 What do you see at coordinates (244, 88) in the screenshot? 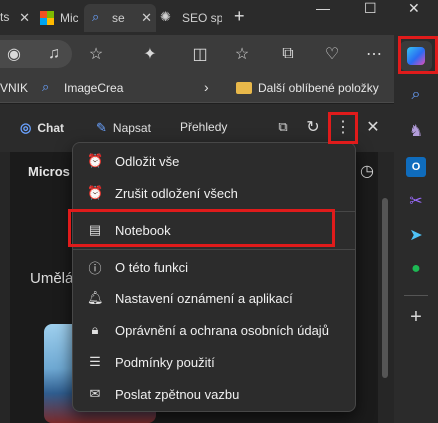
I see `folder-icon` at bounding box center [244, 88].